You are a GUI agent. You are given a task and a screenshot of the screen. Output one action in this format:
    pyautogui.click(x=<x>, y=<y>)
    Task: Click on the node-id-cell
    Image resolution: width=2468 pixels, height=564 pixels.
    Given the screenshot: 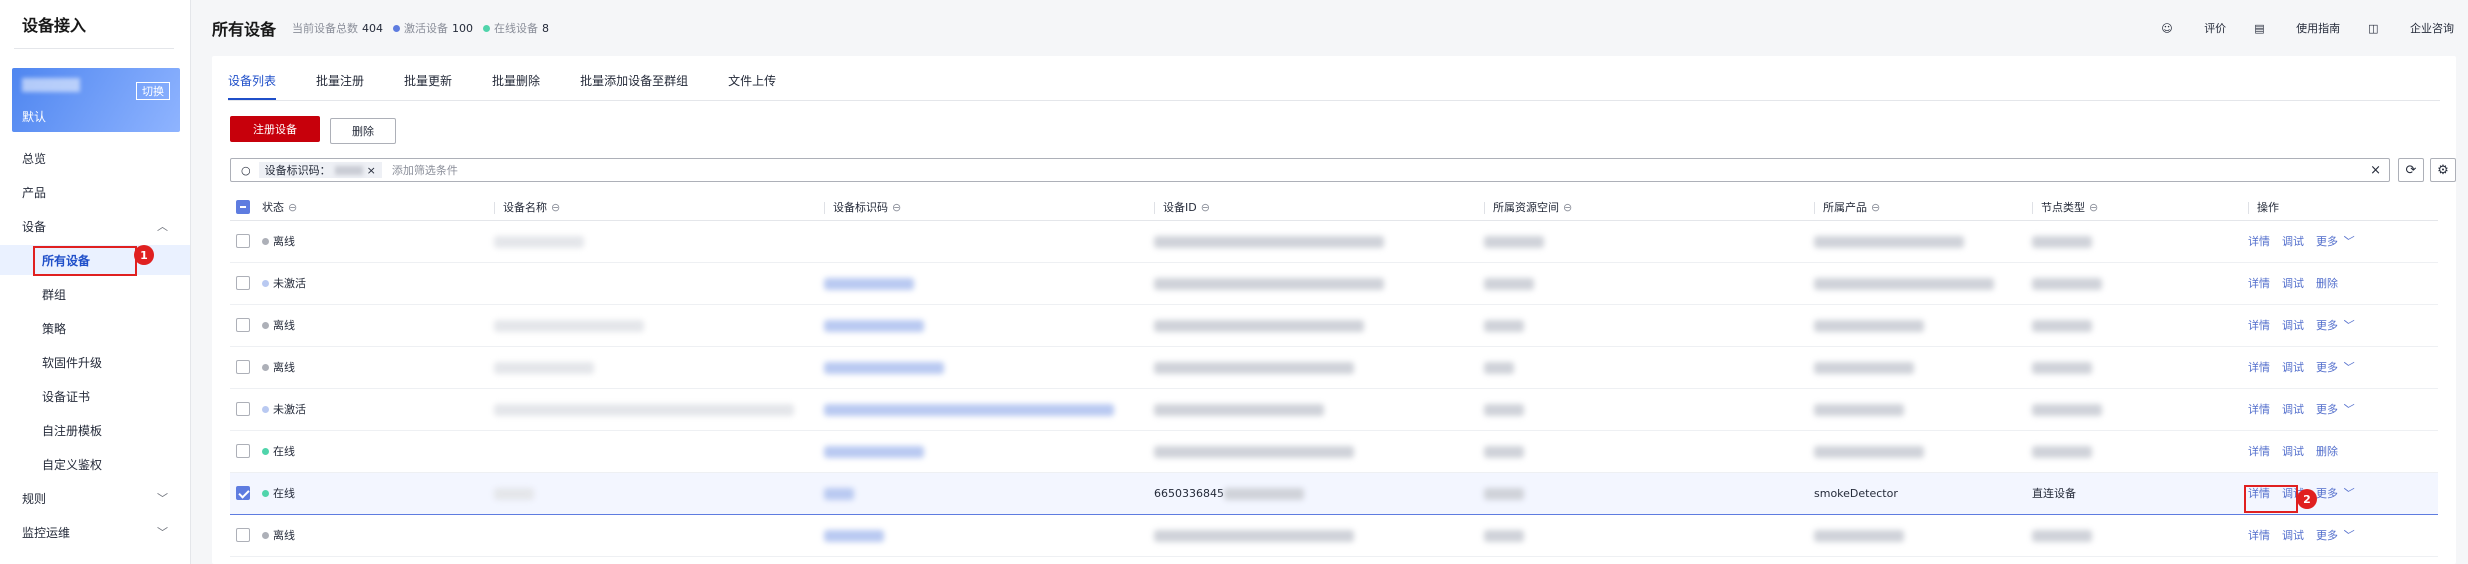 What is the action you would take?
    pyautogui.click(x=989, y=409)
    